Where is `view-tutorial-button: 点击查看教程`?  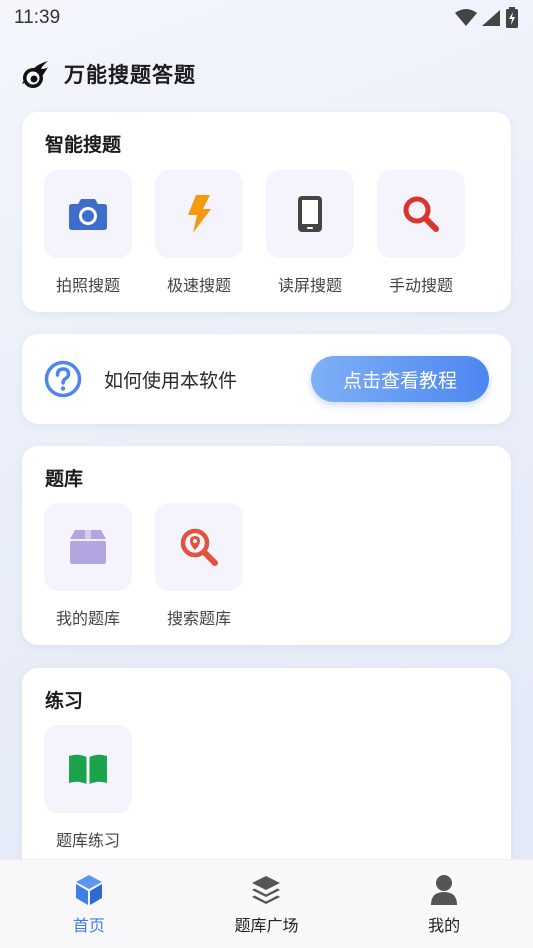 view-tutorial-button: 点击查看教程 is located at coordinates (400, 379).